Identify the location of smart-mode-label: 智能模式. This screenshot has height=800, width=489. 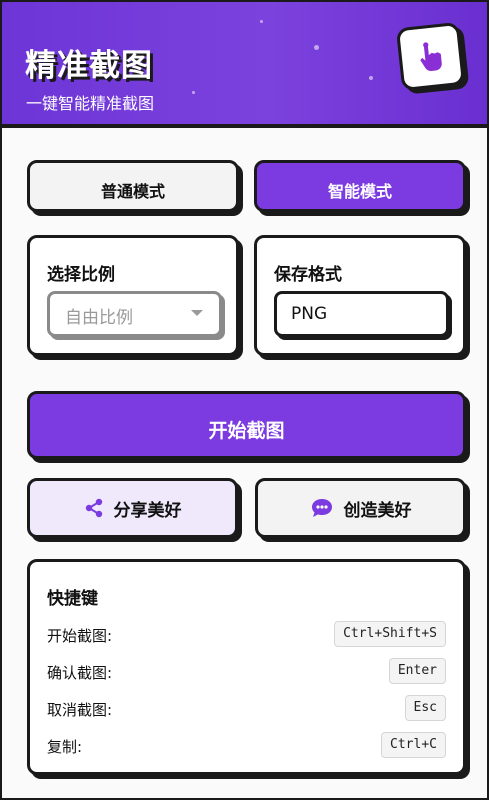
(359, 191).